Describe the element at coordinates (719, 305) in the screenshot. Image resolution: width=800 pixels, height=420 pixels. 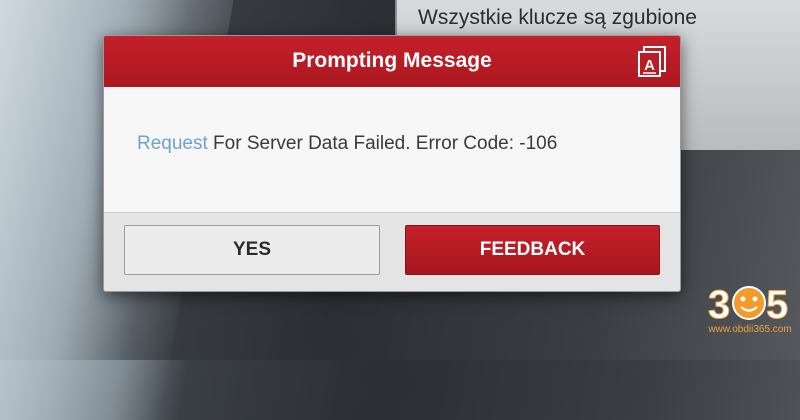
I see `svg-text: 3` at that location.